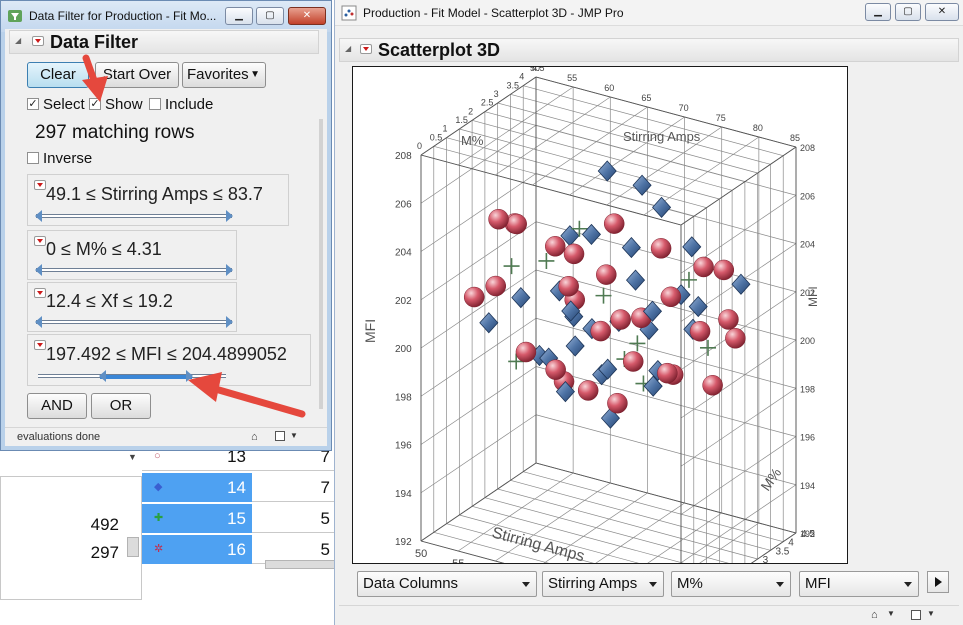 The image size is (963, 625). I want to click on inverse-label: Inverse, so click(68, 158).